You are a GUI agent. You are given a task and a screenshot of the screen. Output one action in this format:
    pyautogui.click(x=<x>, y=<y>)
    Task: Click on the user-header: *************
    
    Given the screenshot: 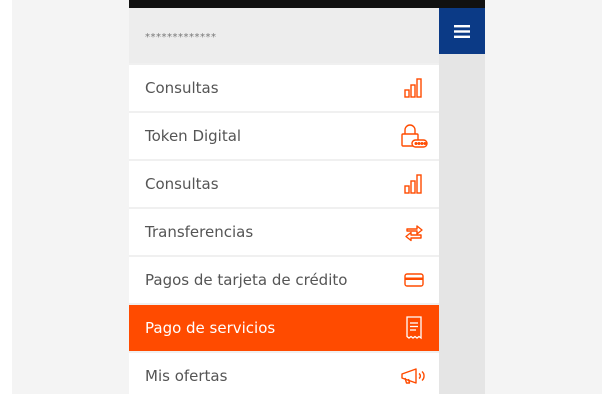 What is the action you would take?
    pyautogui.click(x=284, y=35)
    